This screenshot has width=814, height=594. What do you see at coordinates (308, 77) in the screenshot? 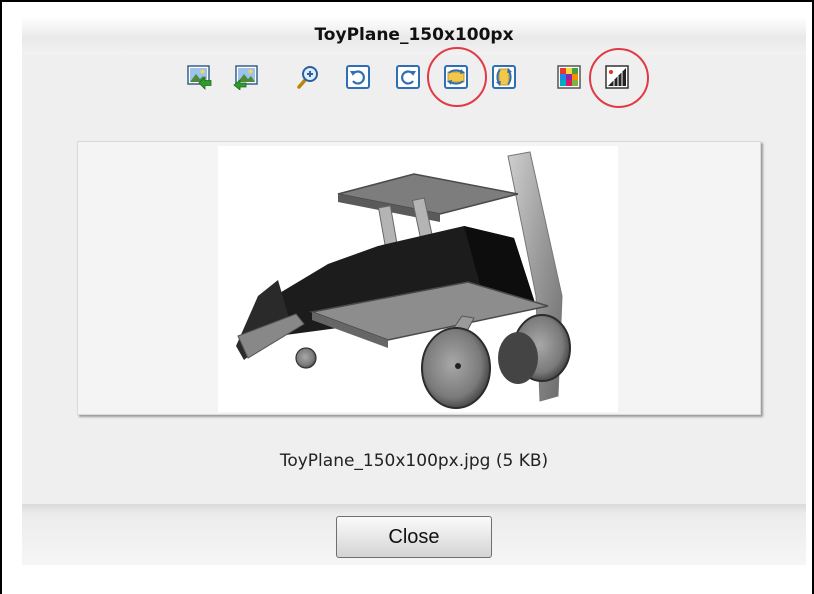
I see `zoom-icon` at bounding box center [308, 77].